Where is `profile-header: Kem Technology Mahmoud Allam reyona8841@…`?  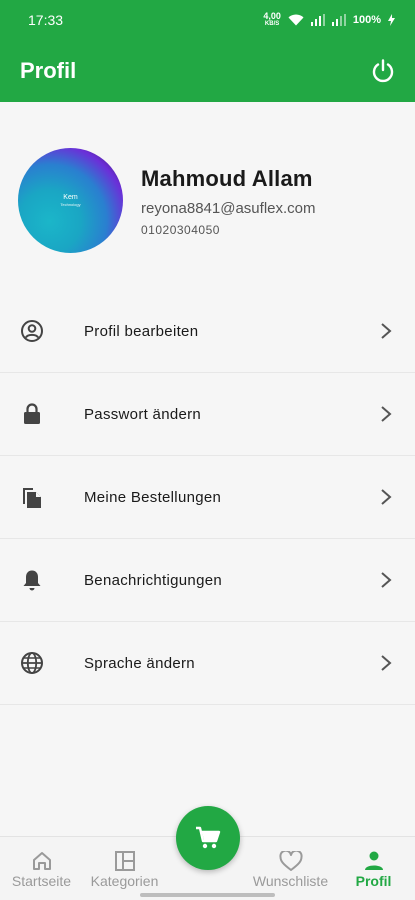 profile-header: Kem Technology Mahmoud Allam reyona8841@… is located at coordinates (208, 202).